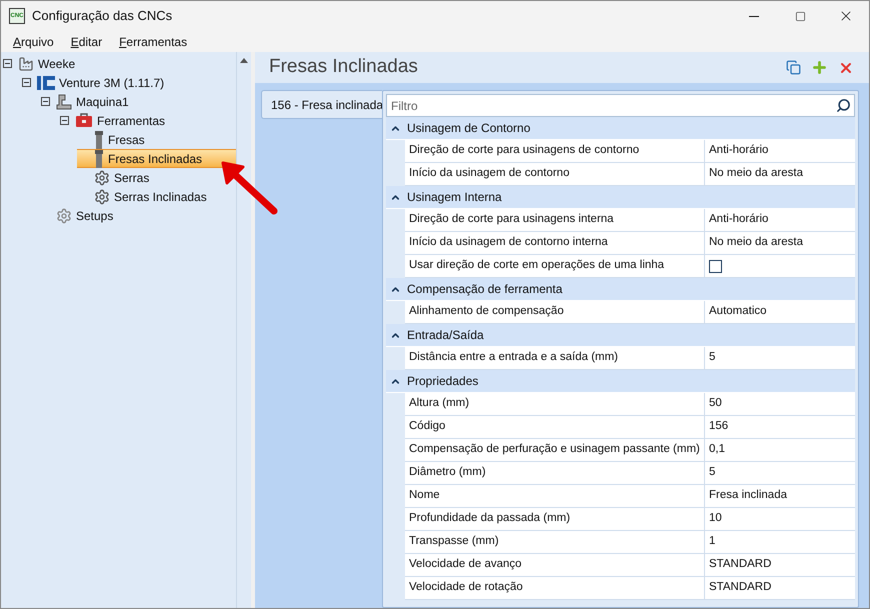 This screenshot has height=609, width=870. I want to click on property-name: Compensação de perfuração e usinagem passante (mm), so click(555, 450).